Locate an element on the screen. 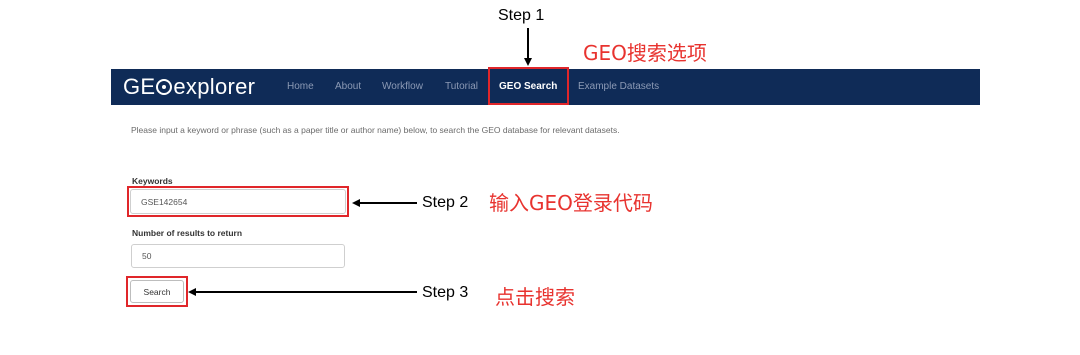  nav-workflow: Workflow is located at coordinates (402, 87).